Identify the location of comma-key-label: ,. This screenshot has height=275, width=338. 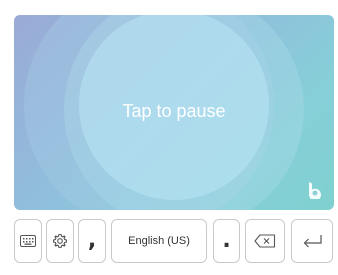
(92, 240).